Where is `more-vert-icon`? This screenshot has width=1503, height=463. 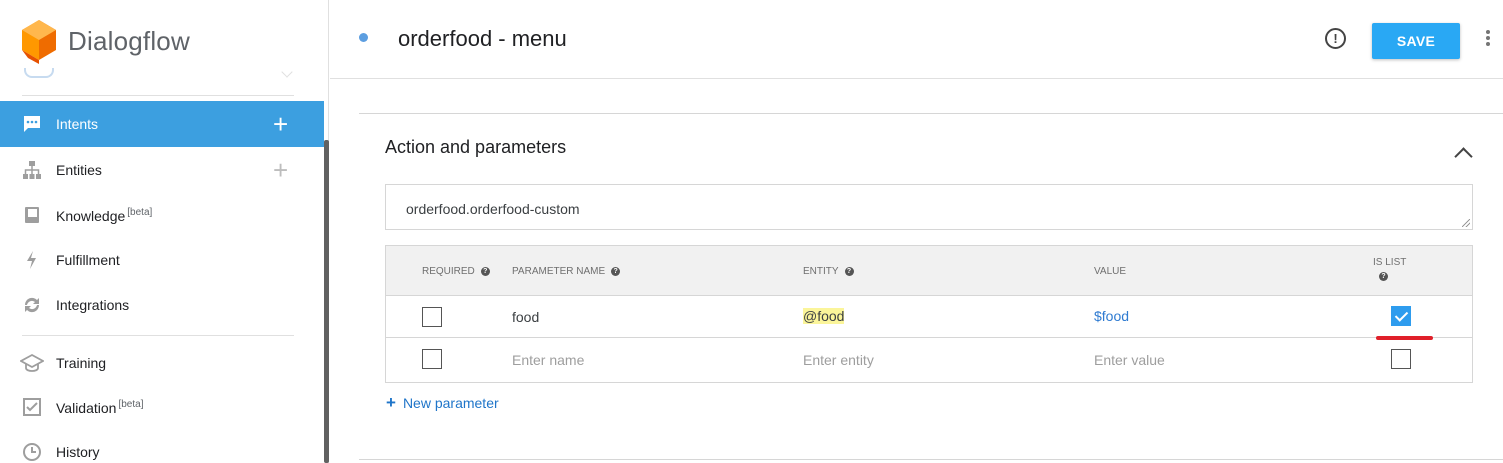 more-vert-icon is located at coordinates (1488, 39).